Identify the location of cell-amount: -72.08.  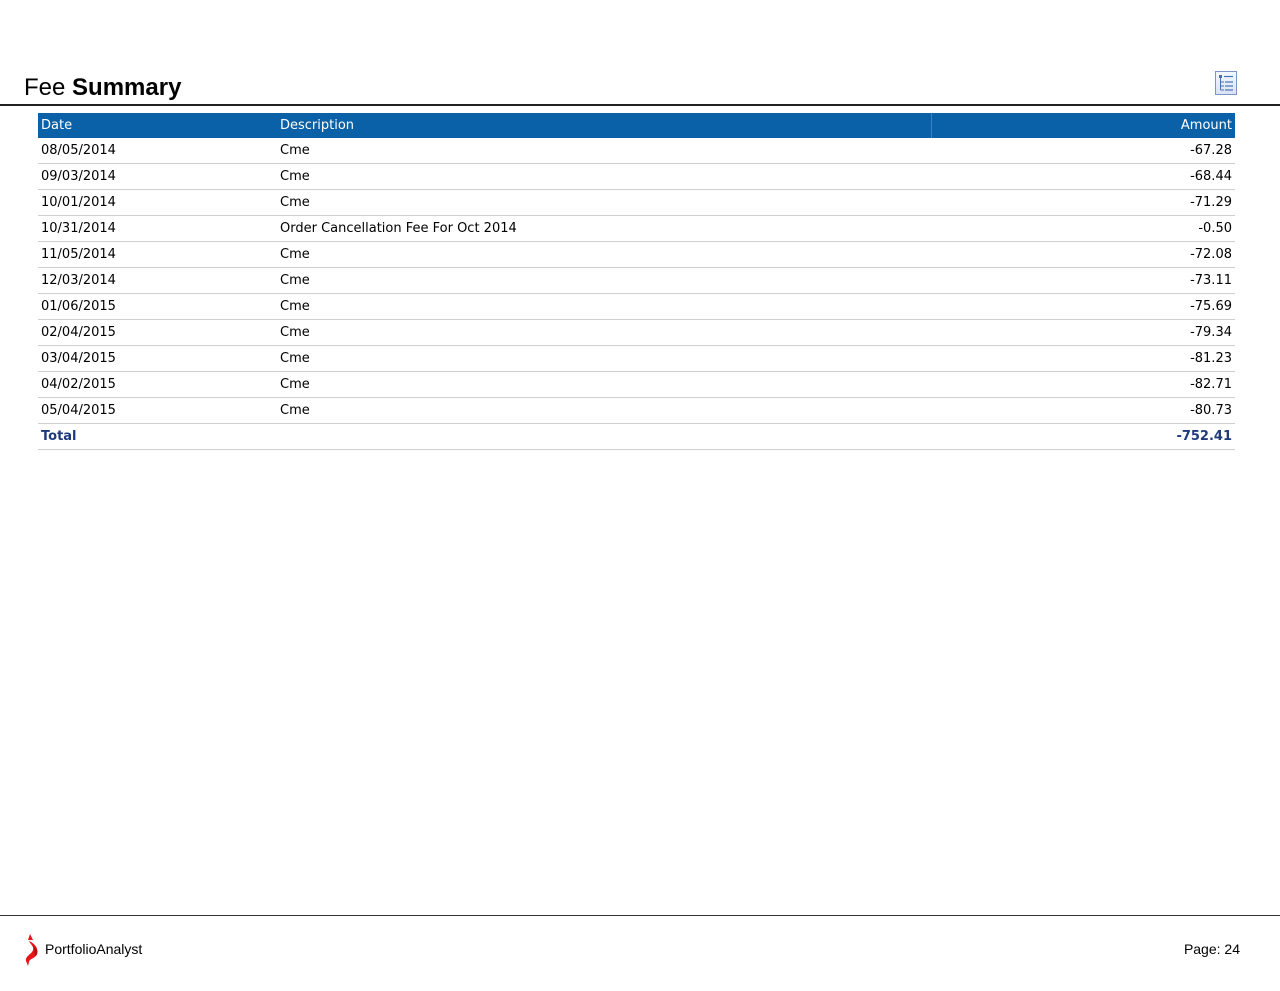
(1083, 254).